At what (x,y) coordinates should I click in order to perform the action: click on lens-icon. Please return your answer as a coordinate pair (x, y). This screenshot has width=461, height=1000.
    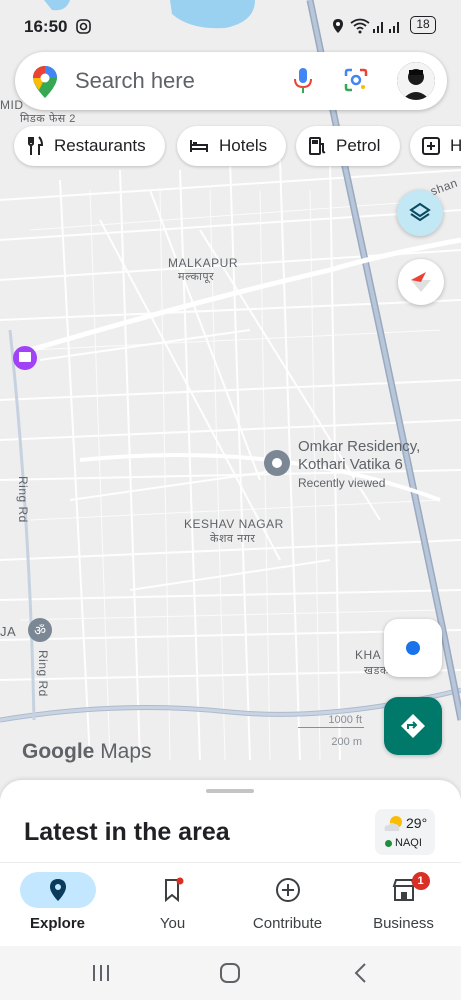
    Looking at the image, I should click on (356, 82).